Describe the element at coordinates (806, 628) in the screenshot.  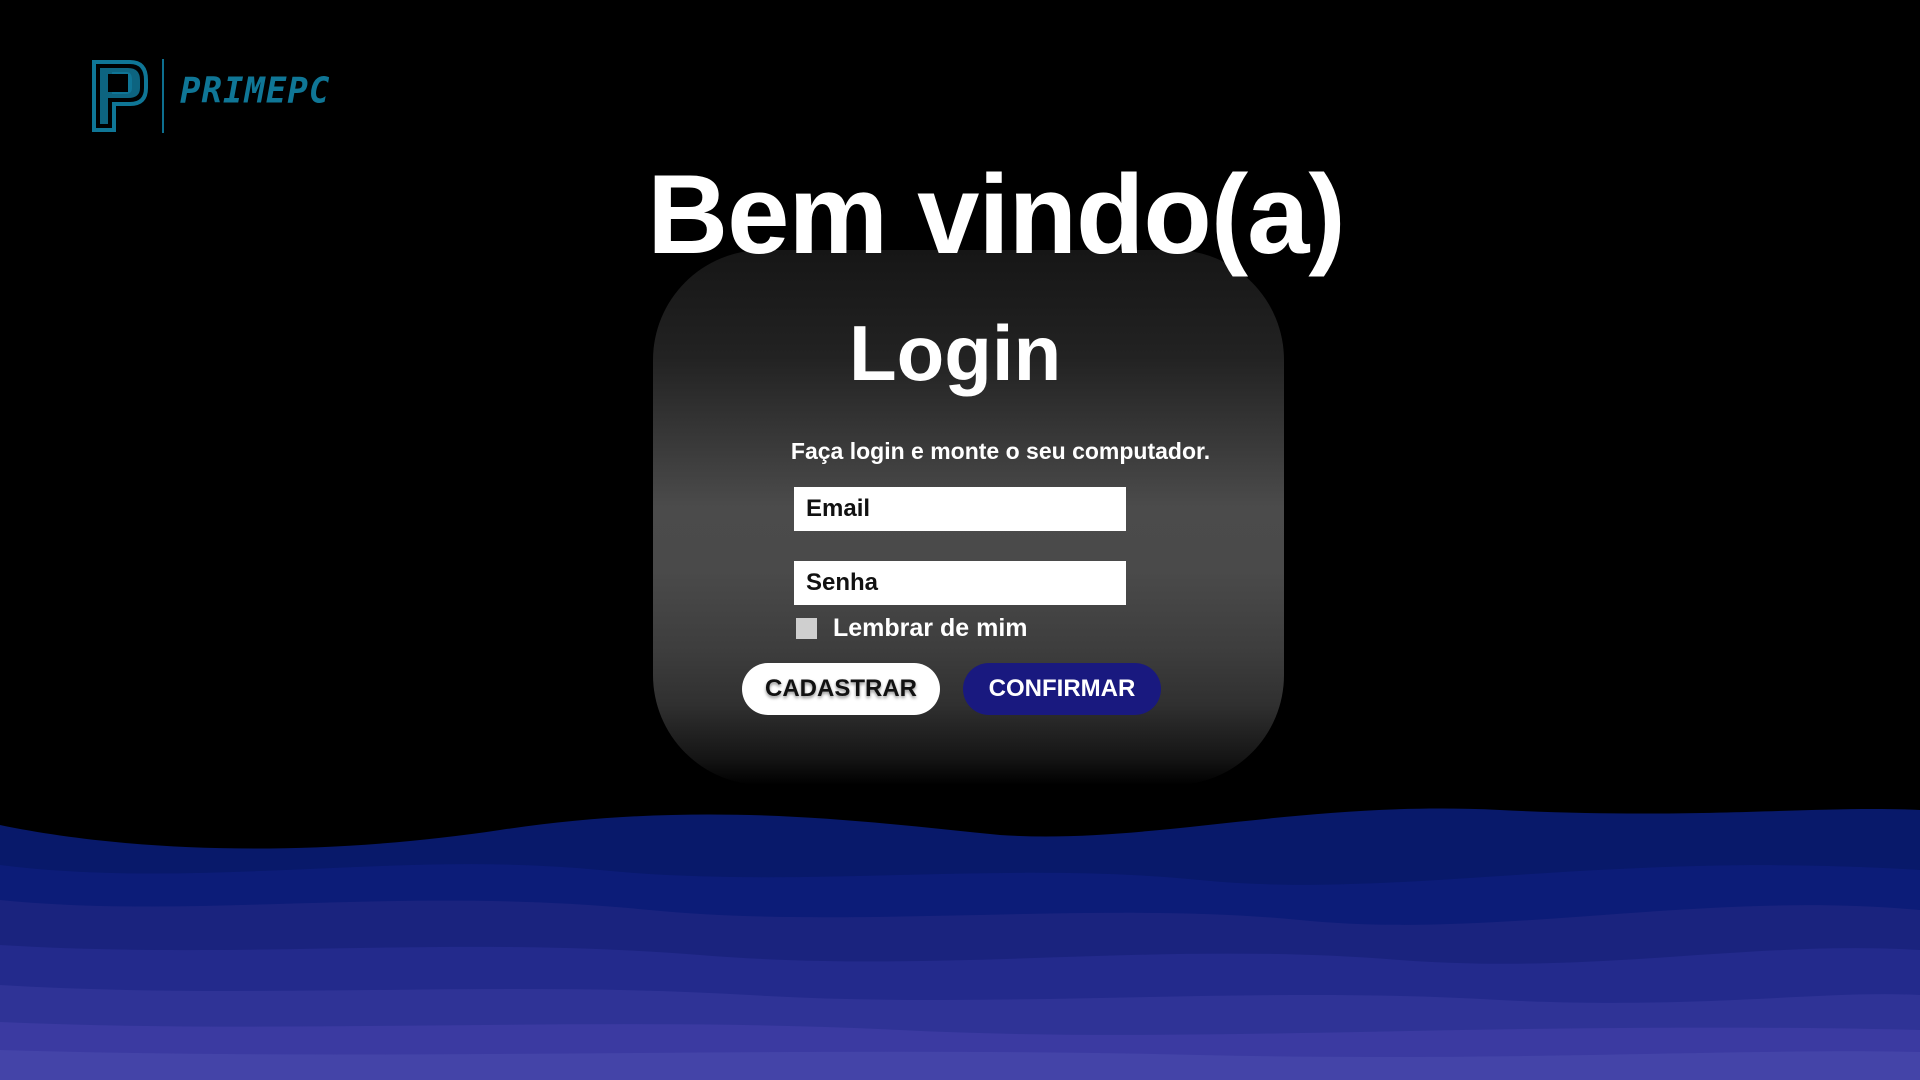
I see `remember-checkbox` at that location.